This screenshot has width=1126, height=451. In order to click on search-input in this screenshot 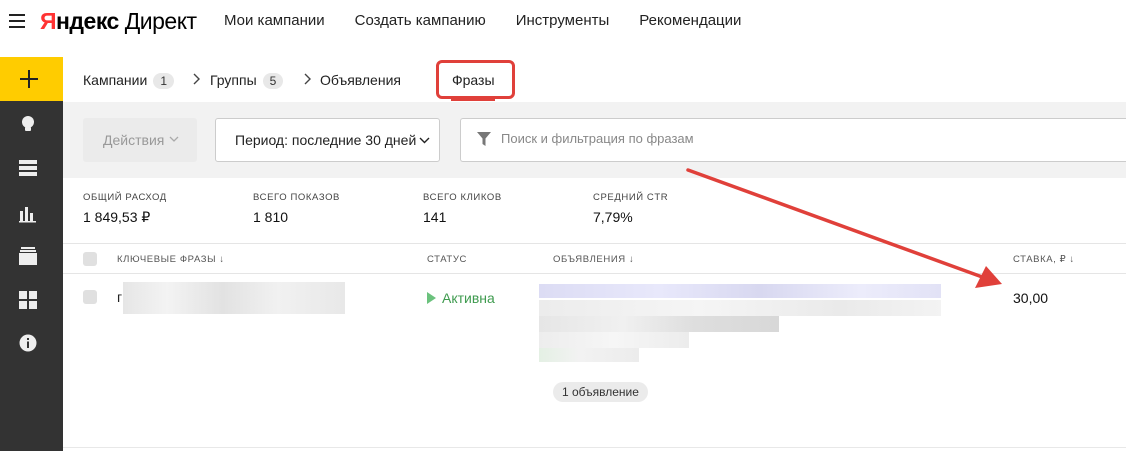, I will do `click(801, 138)`.